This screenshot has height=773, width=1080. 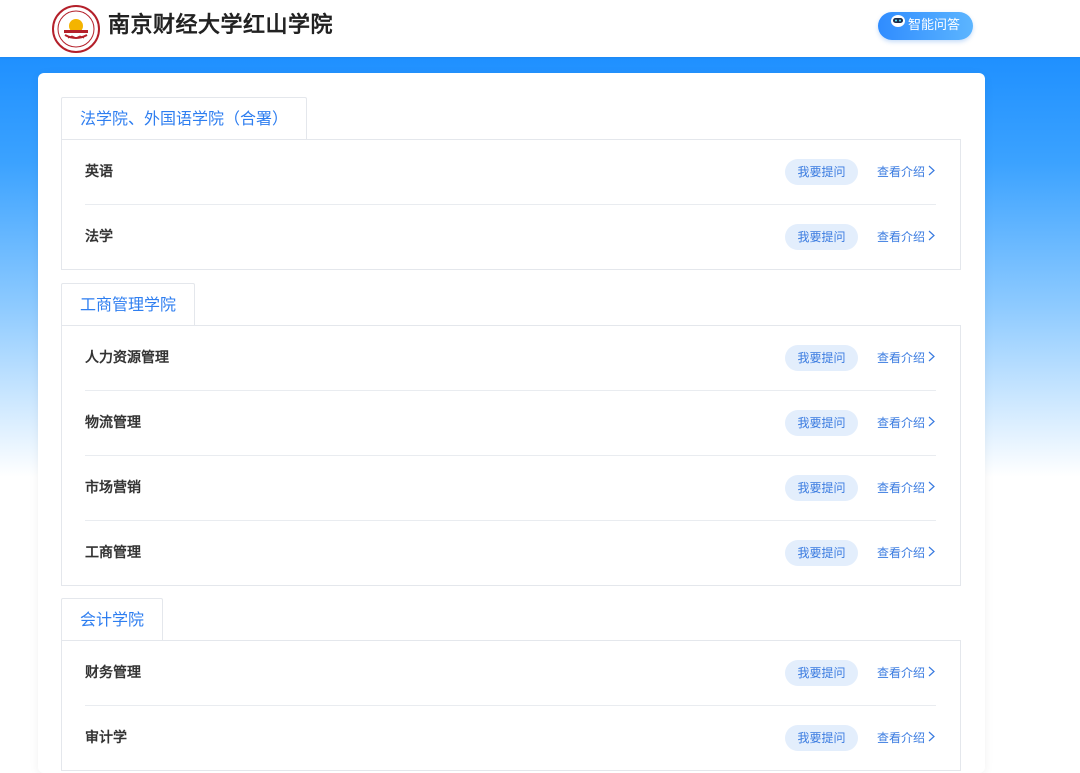 I want to click on major-name: 法学, so click(x=99, y=237).